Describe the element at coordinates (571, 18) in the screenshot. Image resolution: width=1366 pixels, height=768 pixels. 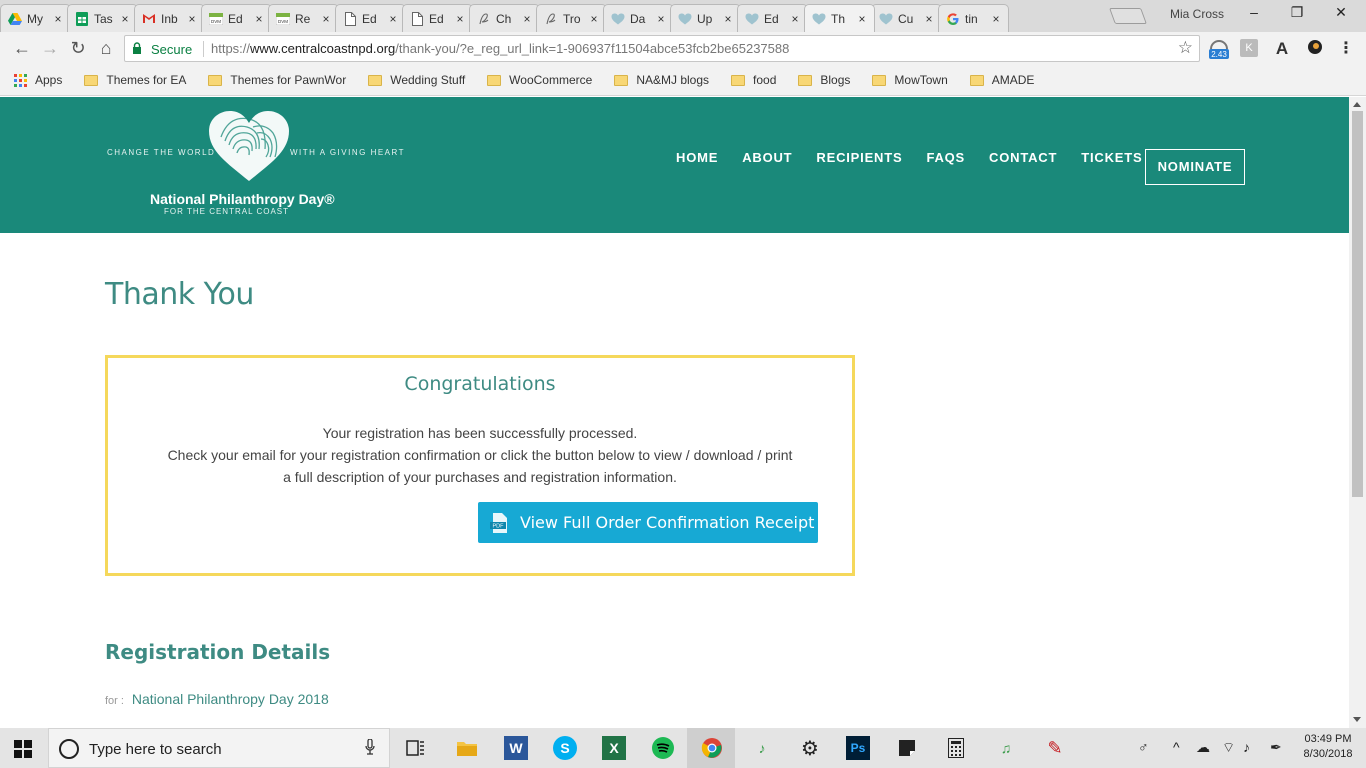
I see `browser-tab: Tro ×` at that location.